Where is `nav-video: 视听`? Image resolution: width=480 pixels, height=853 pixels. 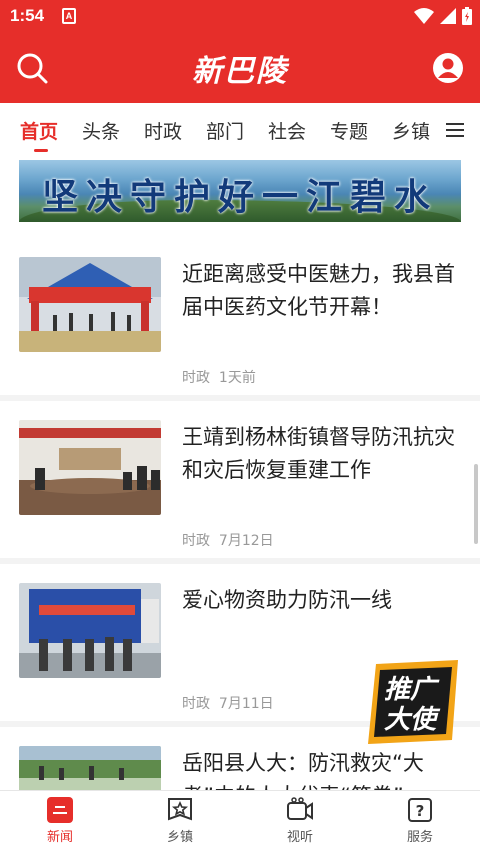
nav-video: 视听 is located at coordinates (300, 822).